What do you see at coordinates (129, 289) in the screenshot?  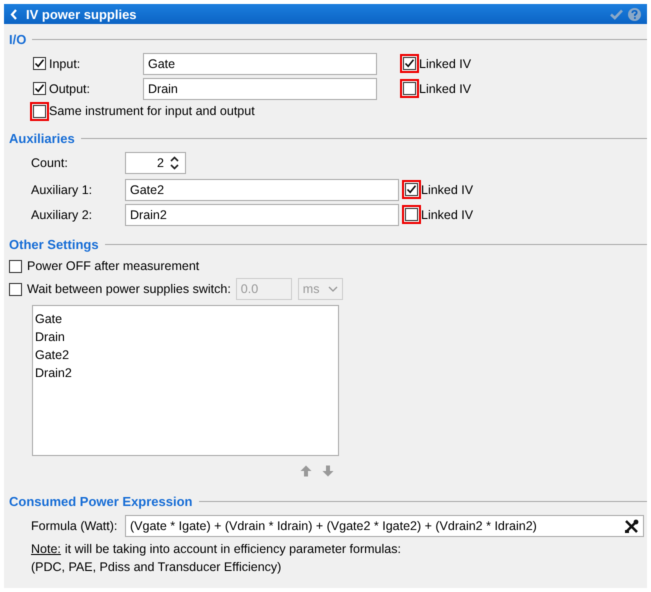 I see `checkbox-label: Wait between power supplies switch:` at bounding box center [129, 289].